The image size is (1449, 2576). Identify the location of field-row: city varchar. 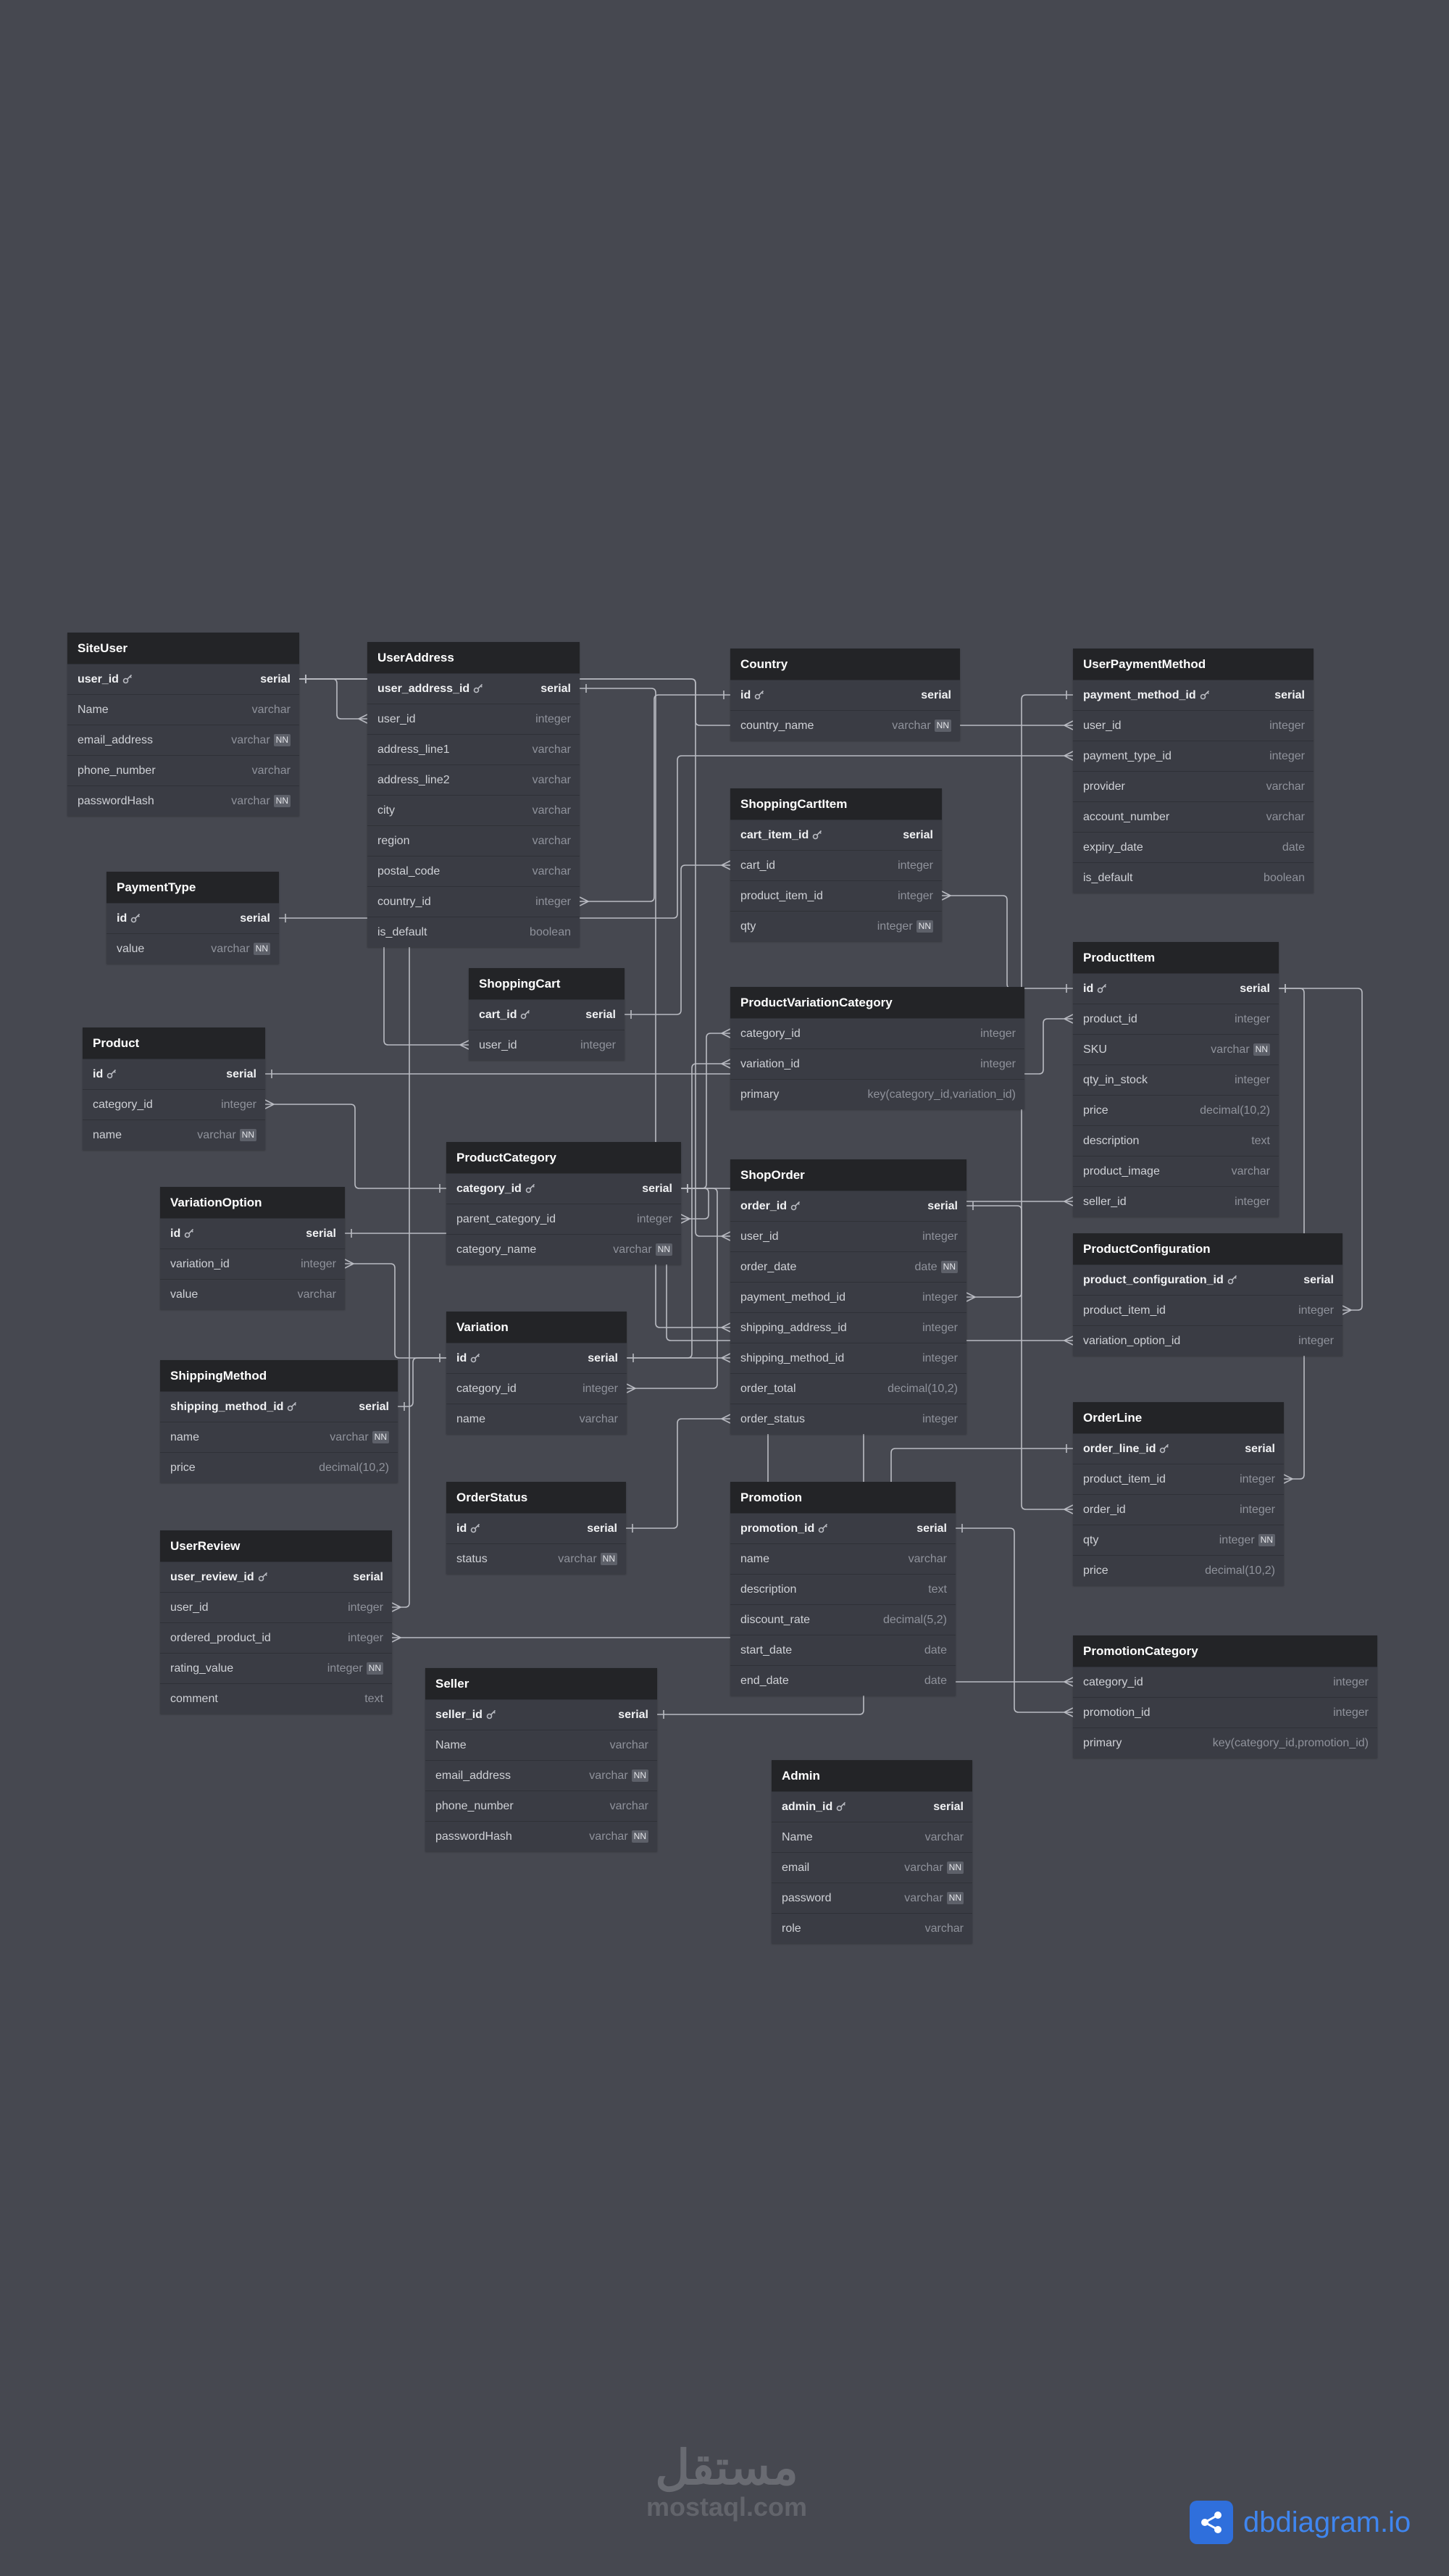
(474, 810).